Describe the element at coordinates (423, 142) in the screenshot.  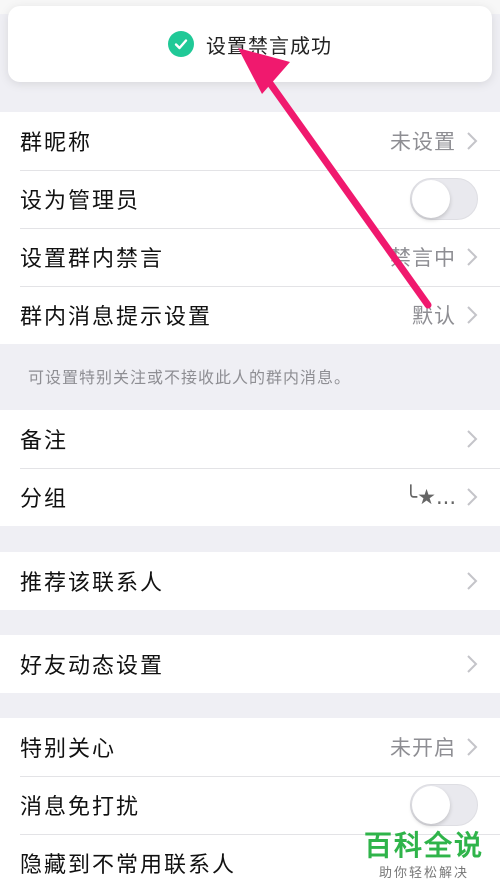
I see `row-value: 未设置` at that location.